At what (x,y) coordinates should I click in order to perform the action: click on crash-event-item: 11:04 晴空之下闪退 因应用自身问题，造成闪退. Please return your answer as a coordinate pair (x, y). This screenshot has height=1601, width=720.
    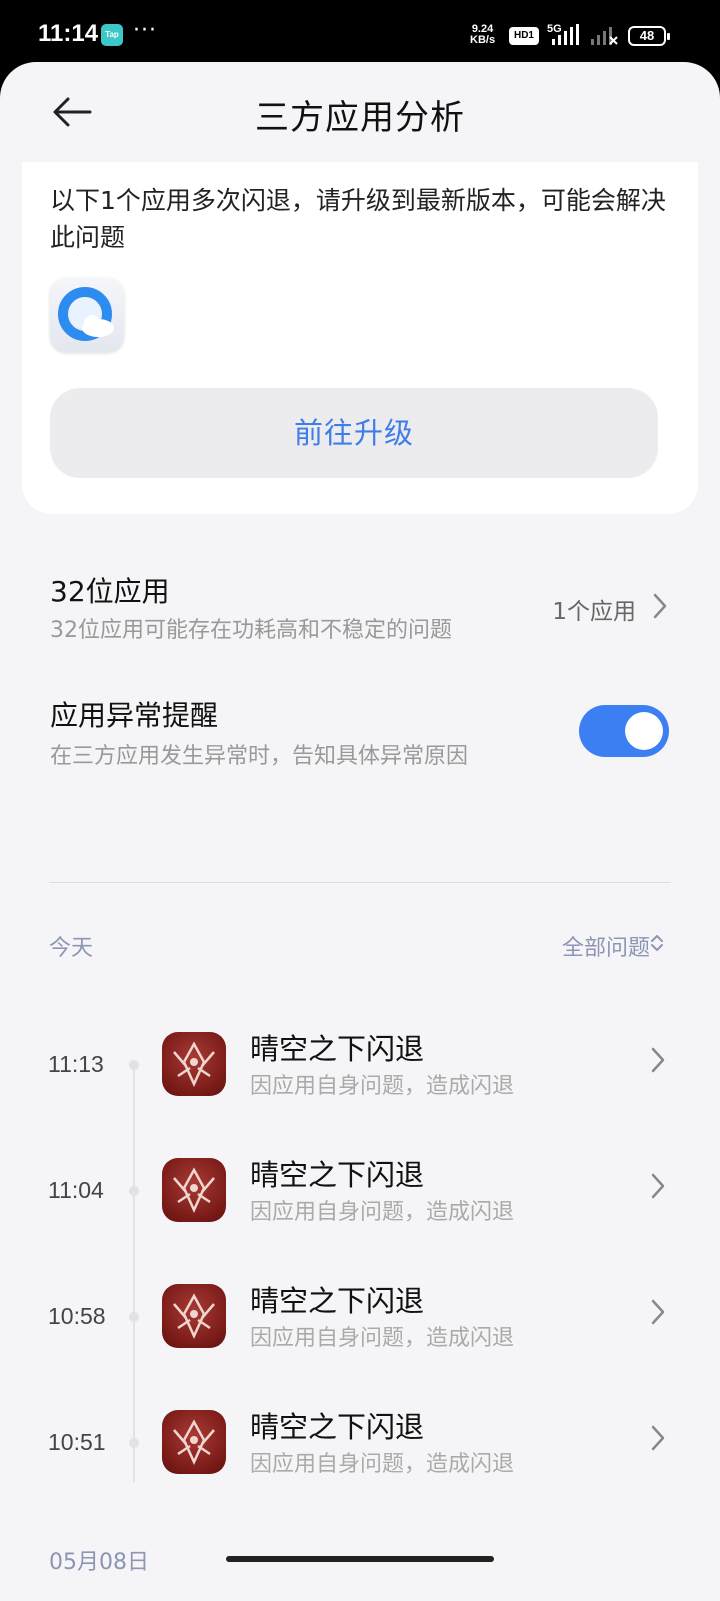
    Looking at the image, I should click on (360, 1202).